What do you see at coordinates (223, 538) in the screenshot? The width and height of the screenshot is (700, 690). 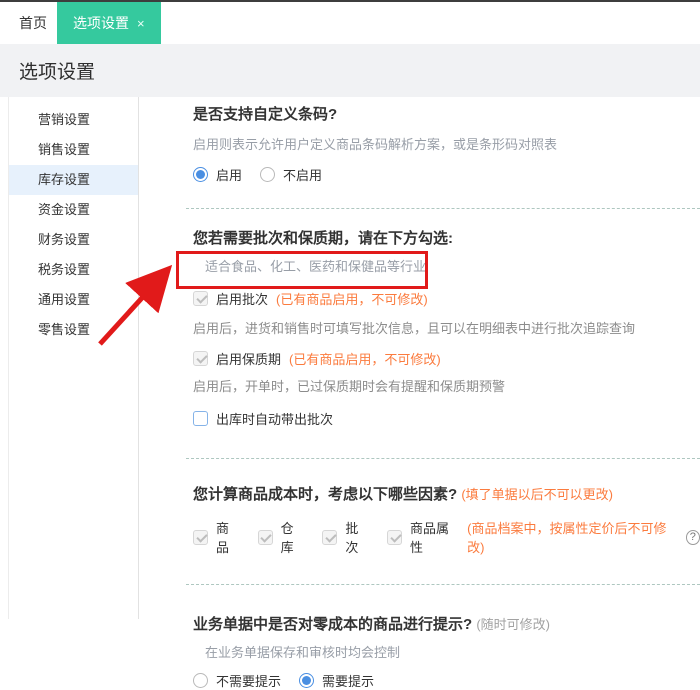 I see `factor-product-label: 商品` at bounding box center [223, 538].